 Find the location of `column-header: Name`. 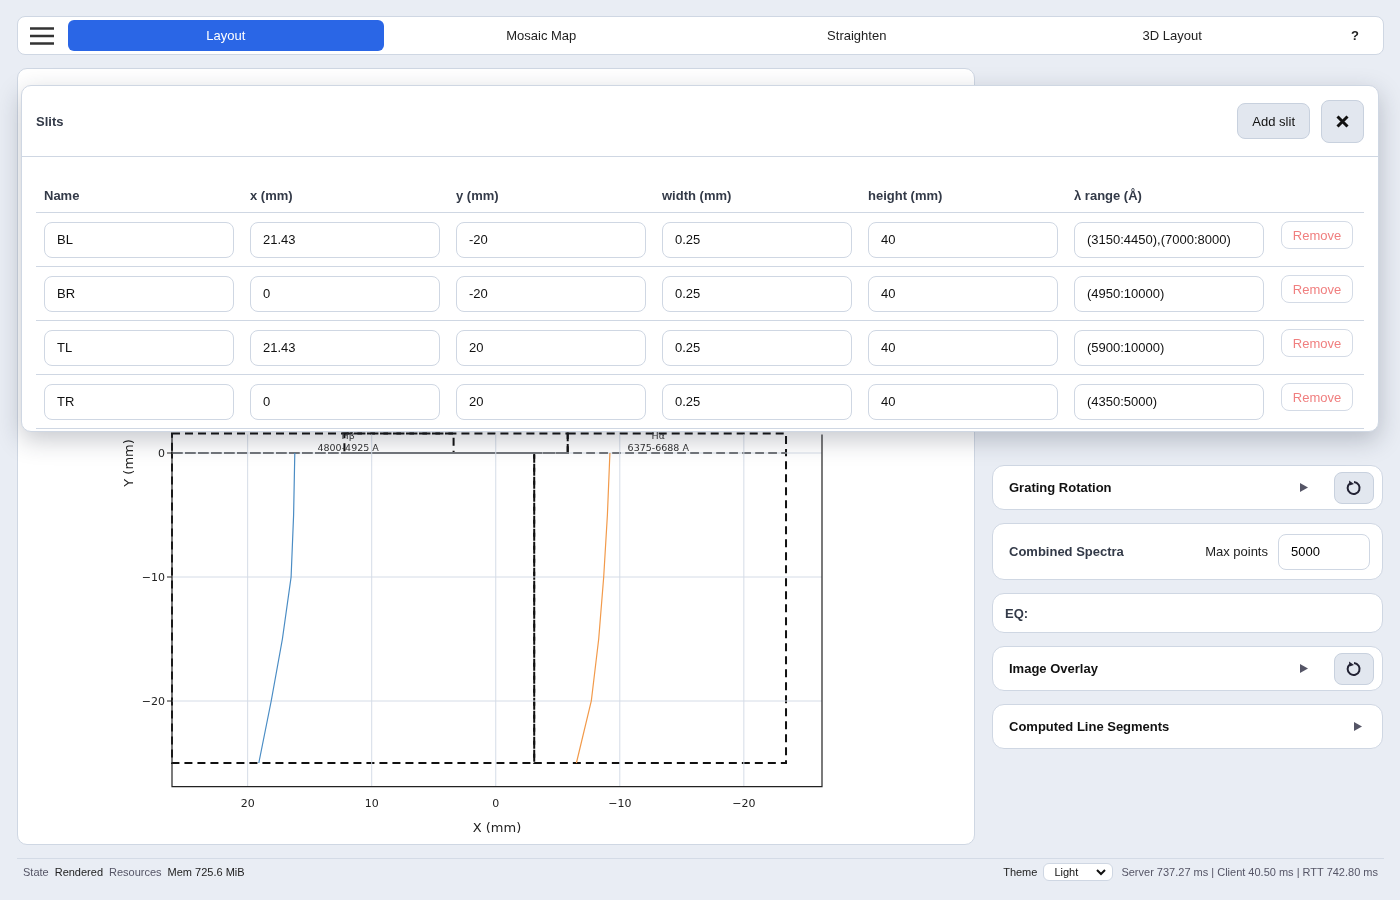

column-header: Name is located at coordinates (62, 195).